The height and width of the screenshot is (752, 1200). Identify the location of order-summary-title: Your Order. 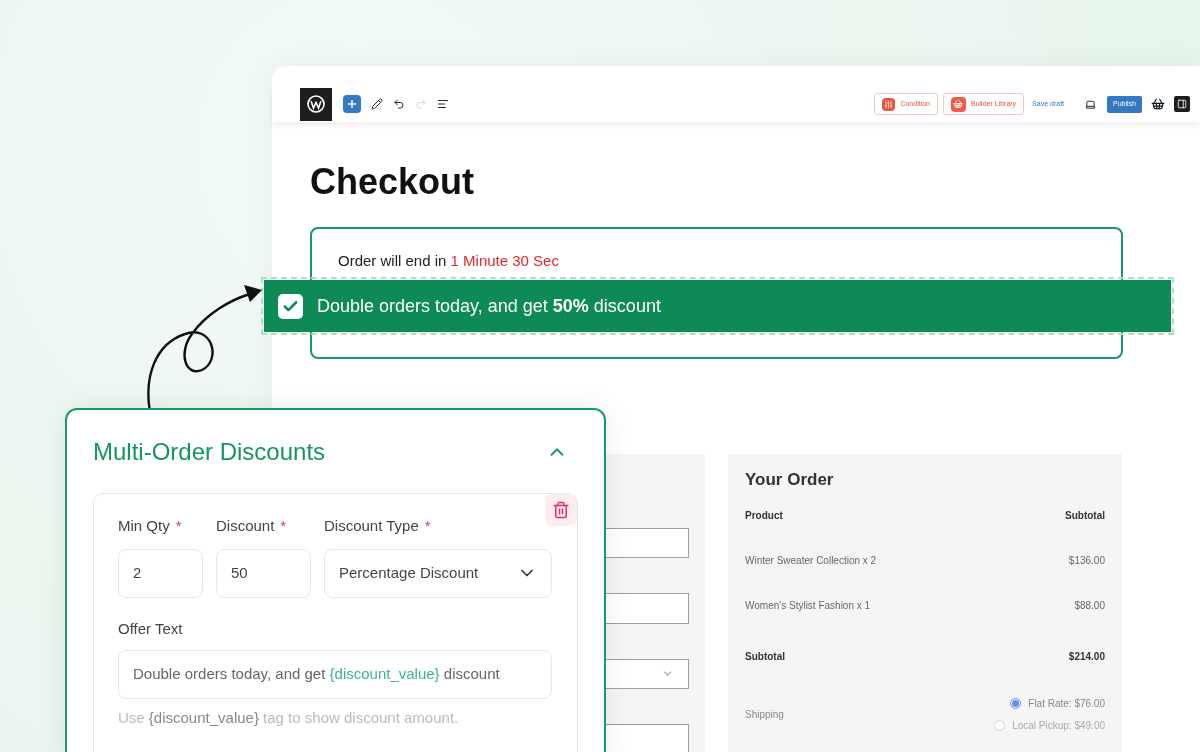
(790, 480).